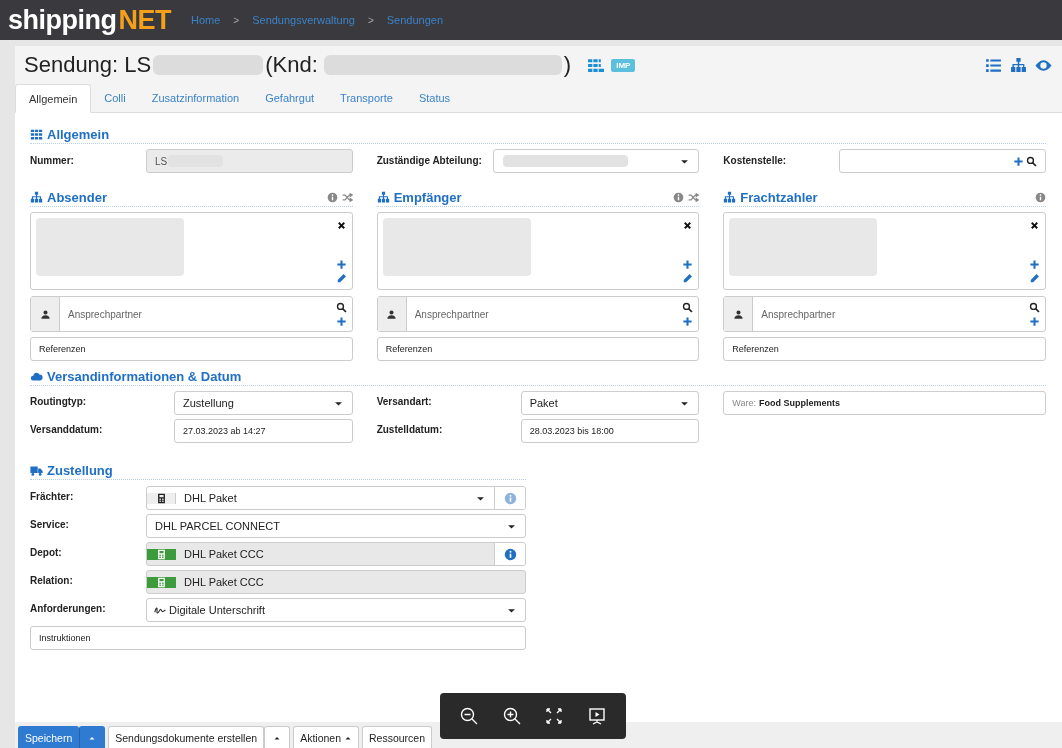 Image resolution: width=1062 pixels, height=748 pixels. I want to click on field-label: Nummer:, so click(52, 161).